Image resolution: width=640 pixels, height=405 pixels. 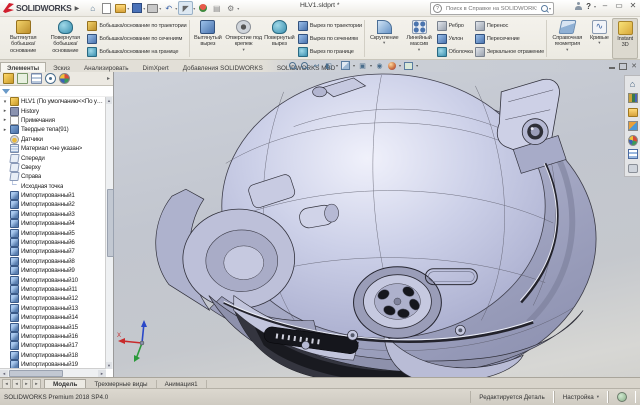 I want to click on linear-pattern-button: Линейный массив ▾, so click(x=419, y=38).